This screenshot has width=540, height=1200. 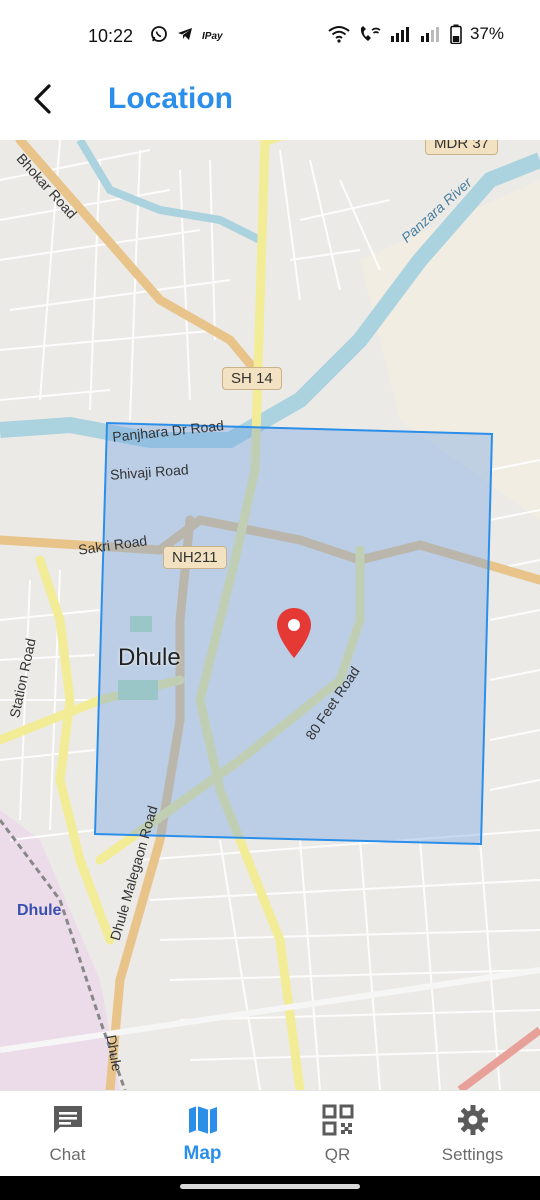 I want to click on nav-item-qr: QR, so click(x=337, y=1133).